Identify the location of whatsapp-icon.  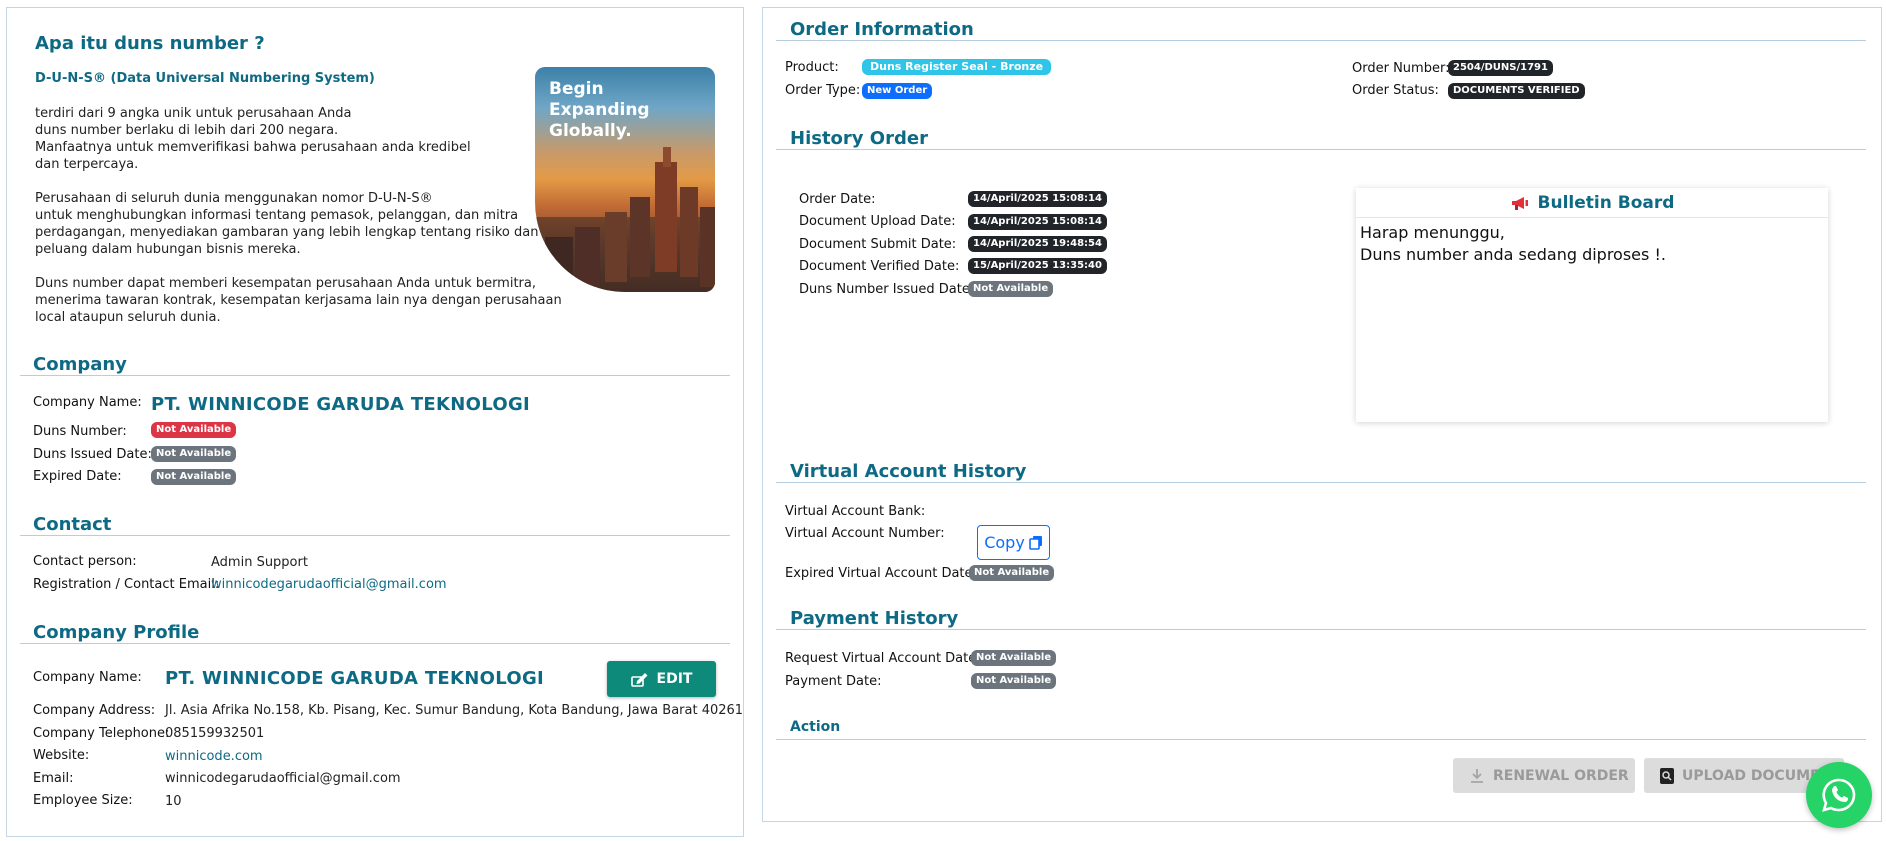
(1839, 795).